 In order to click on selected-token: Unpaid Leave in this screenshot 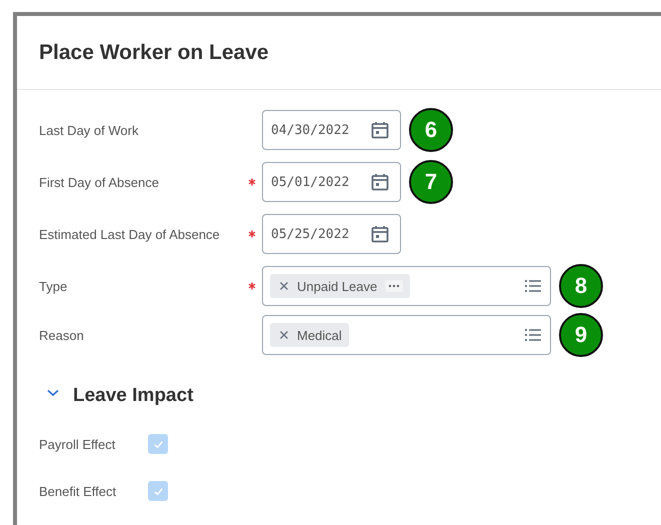, I will do `click(340, 286)`.